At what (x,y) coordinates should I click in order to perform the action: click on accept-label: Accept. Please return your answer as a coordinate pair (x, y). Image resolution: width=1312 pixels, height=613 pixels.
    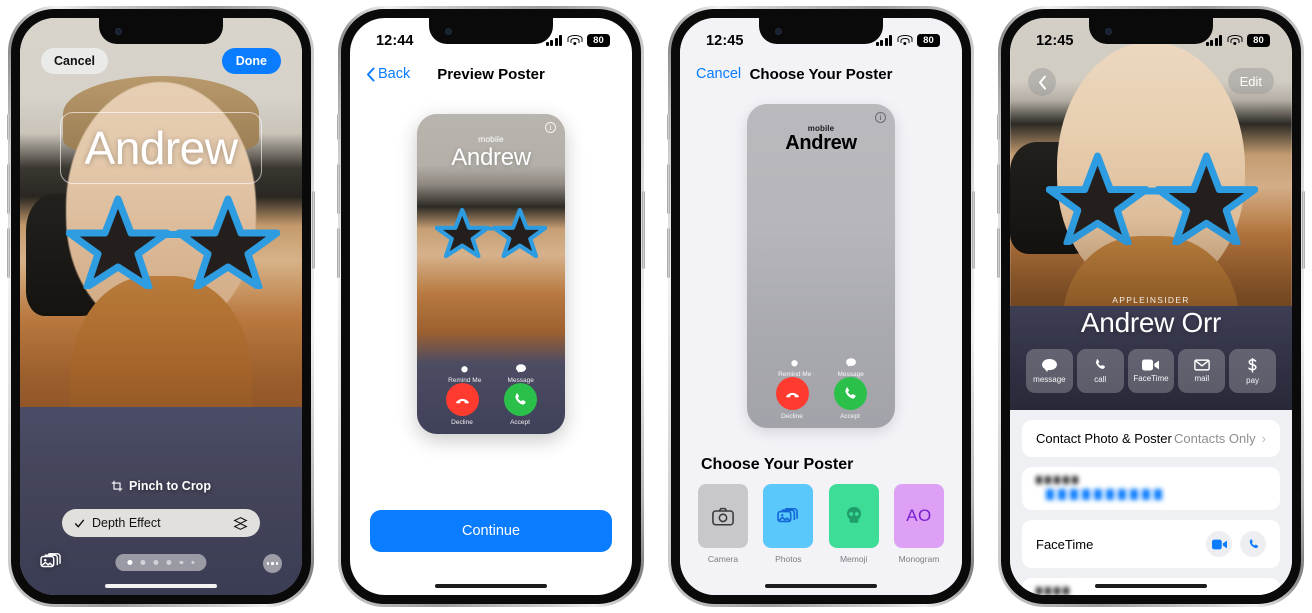
    Looking at the image, I should click on (850, 416).